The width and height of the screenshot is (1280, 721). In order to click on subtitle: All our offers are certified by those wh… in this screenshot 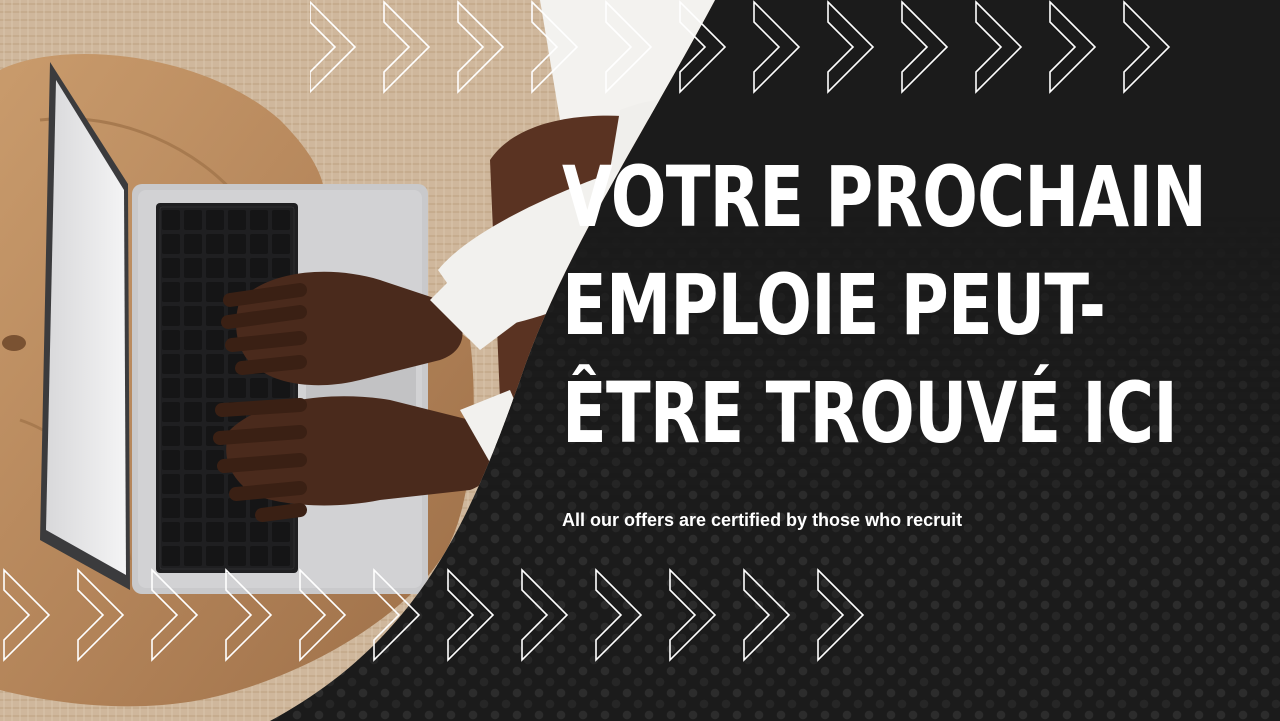, I will do `click(762, 520)`.